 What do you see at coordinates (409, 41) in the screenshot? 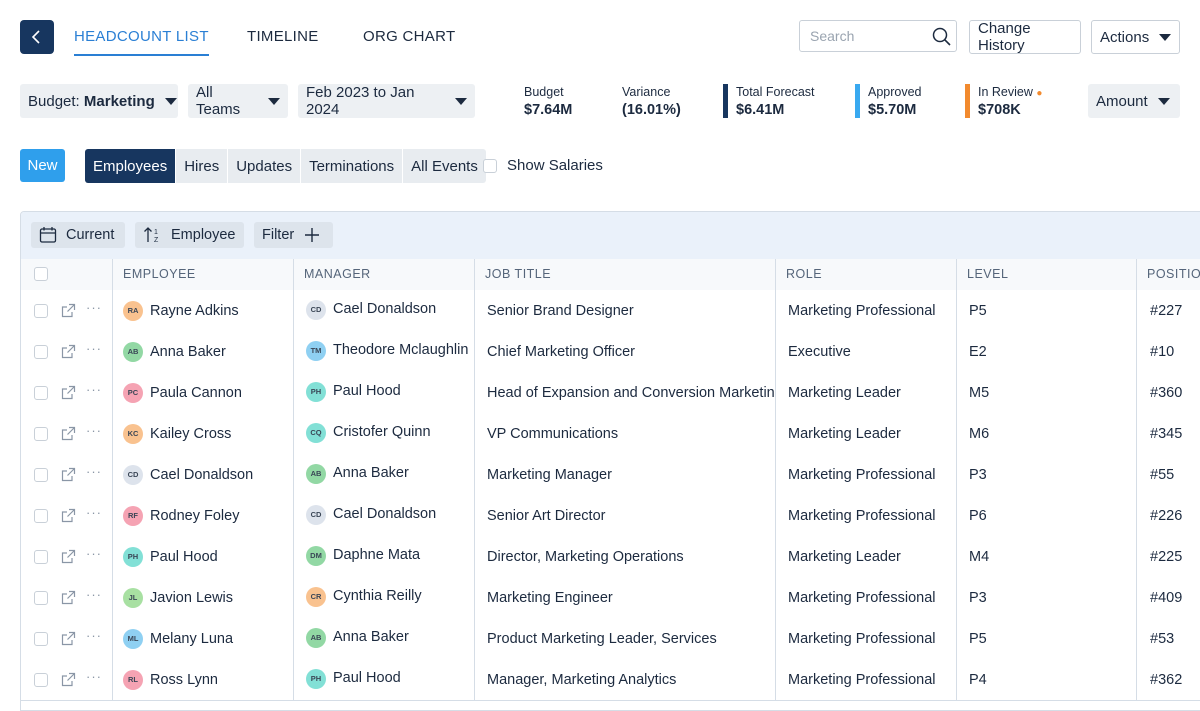
I see `tab-org-chart: ORG CHART` at bounding box center [409, 41].